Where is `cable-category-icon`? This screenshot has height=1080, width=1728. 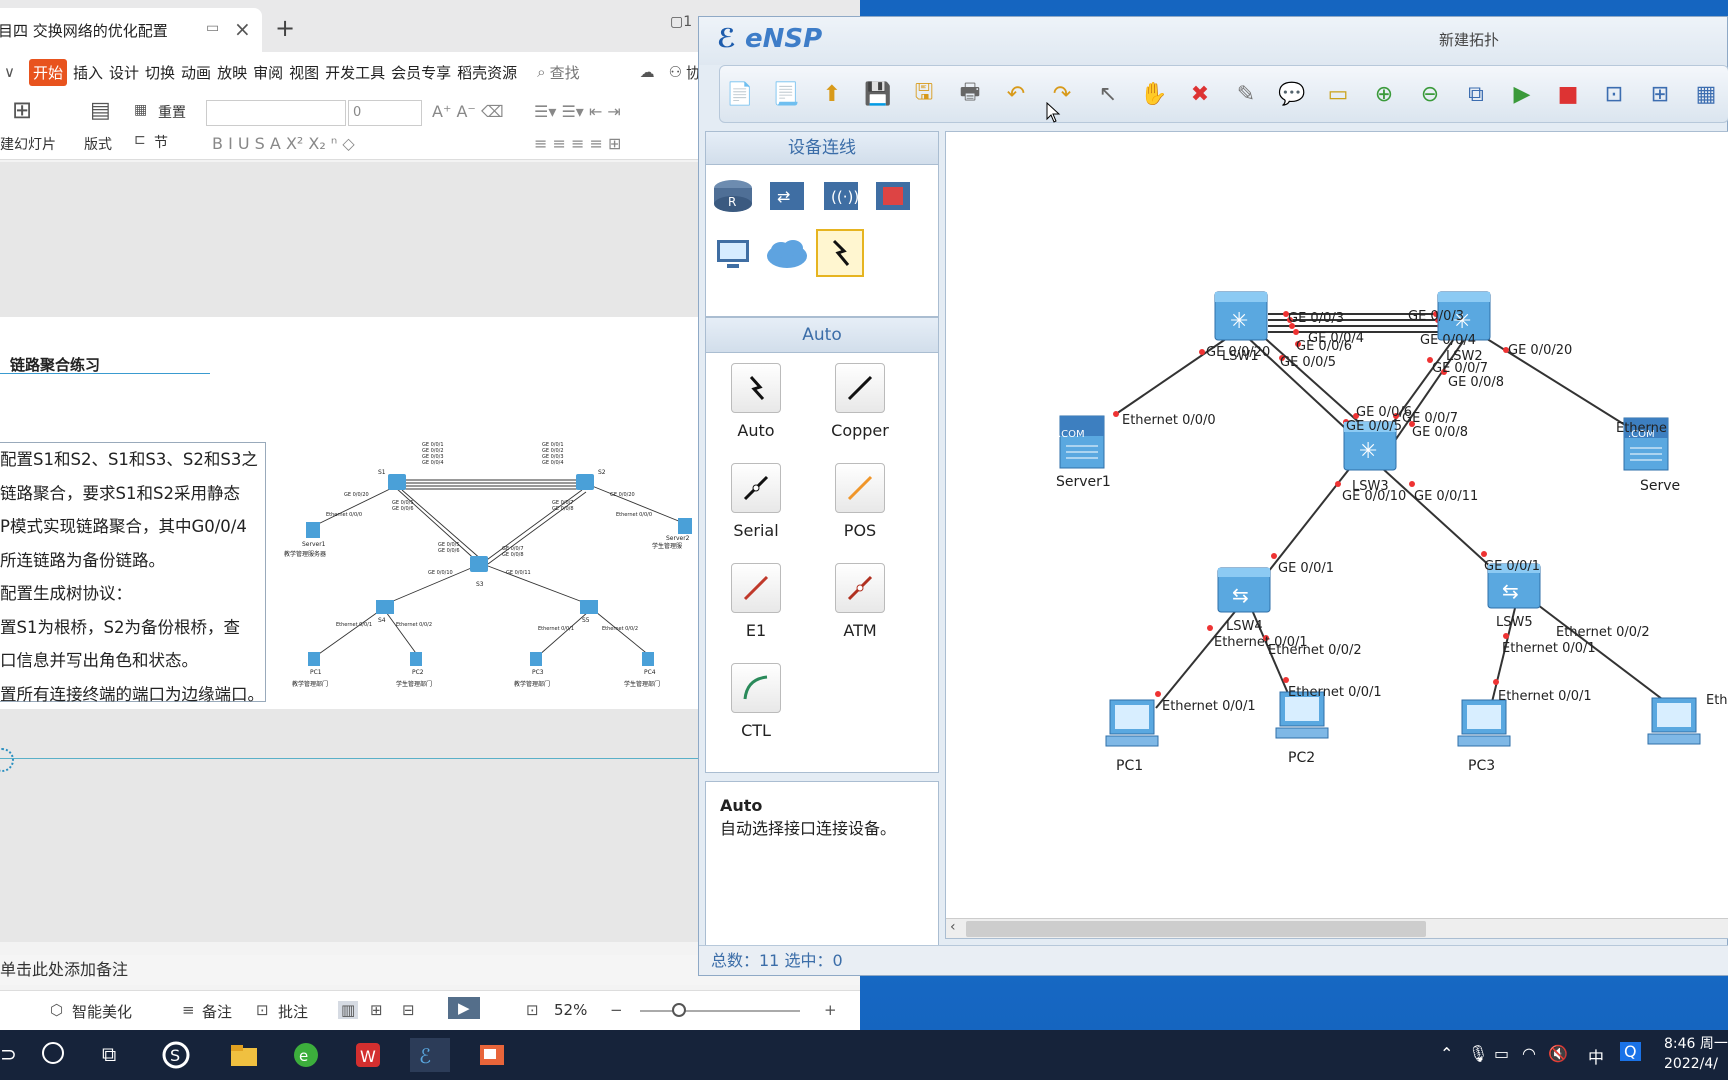 cable-category-icon is located at coordinates (840, 253).